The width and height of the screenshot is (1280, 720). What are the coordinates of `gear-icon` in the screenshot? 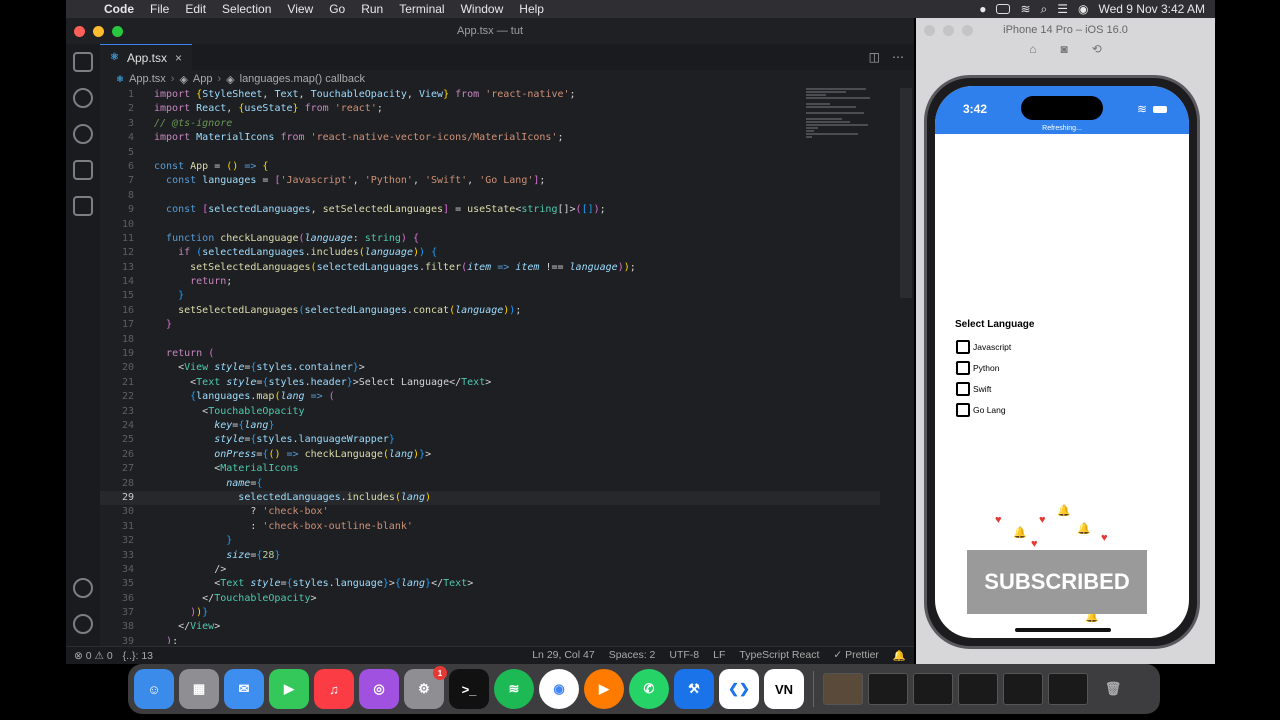 It's located at (83, 624).